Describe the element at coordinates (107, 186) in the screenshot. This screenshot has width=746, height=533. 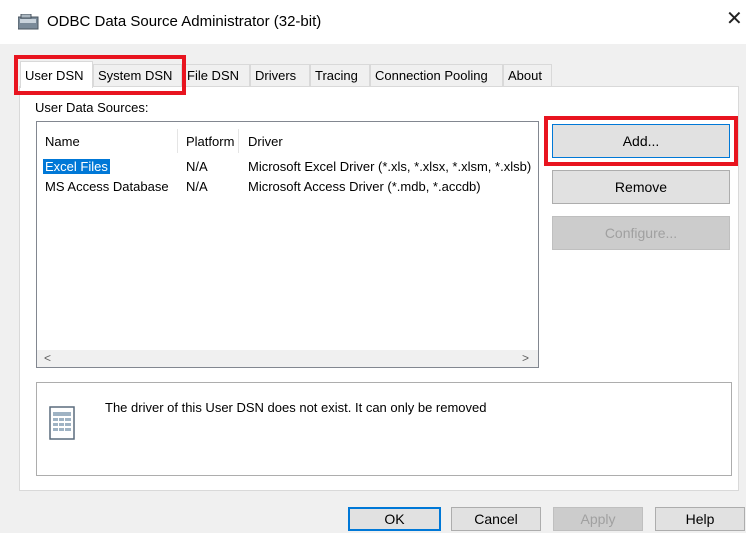
I see `row-name-cell: MS Access Database` at that location.